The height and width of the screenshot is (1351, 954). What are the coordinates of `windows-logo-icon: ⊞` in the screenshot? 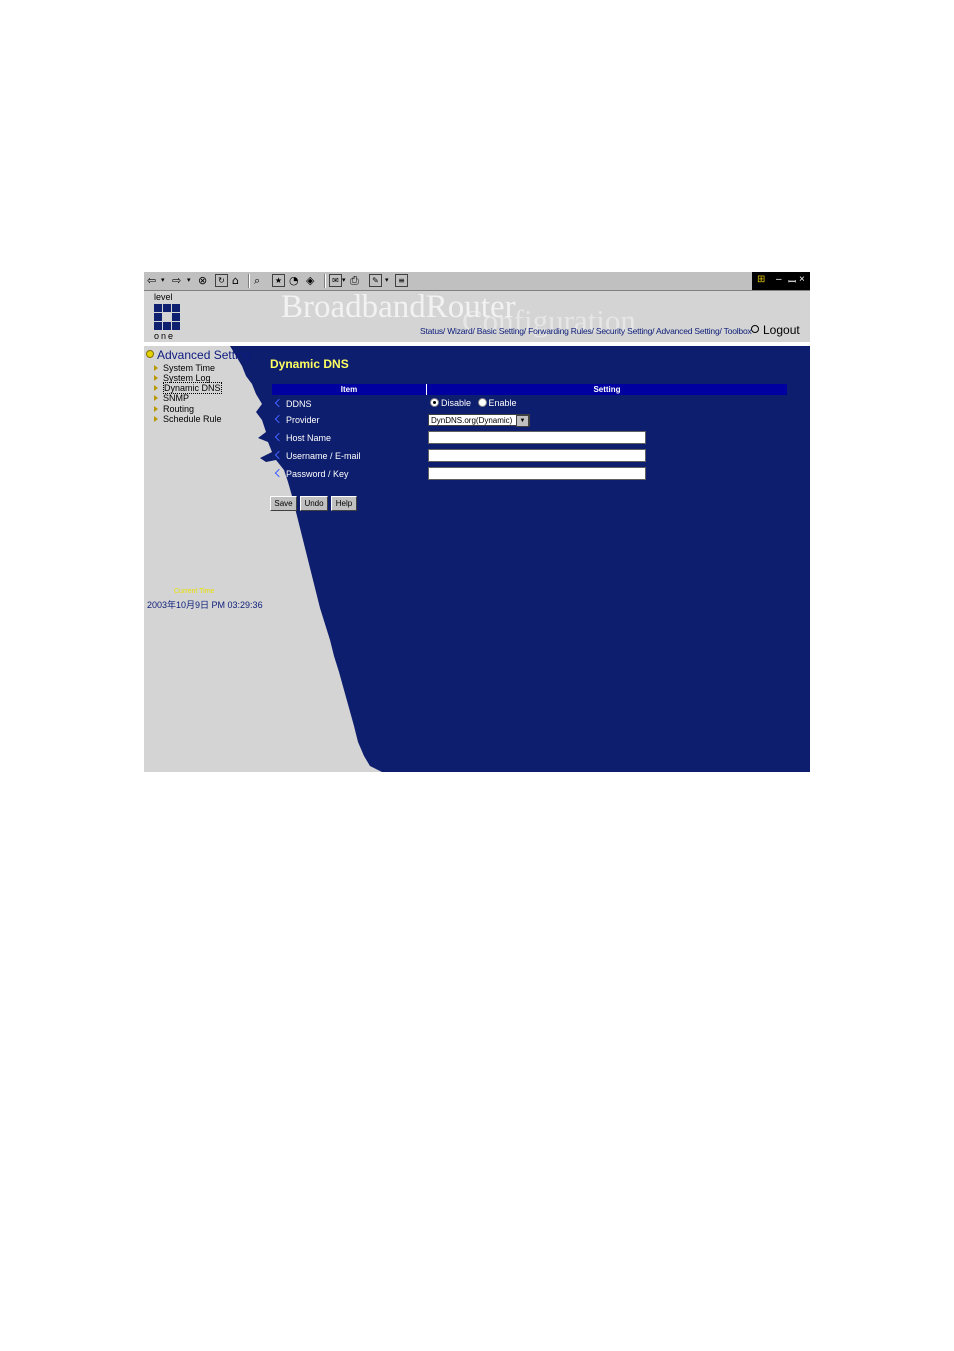 It's located at (761, 279).